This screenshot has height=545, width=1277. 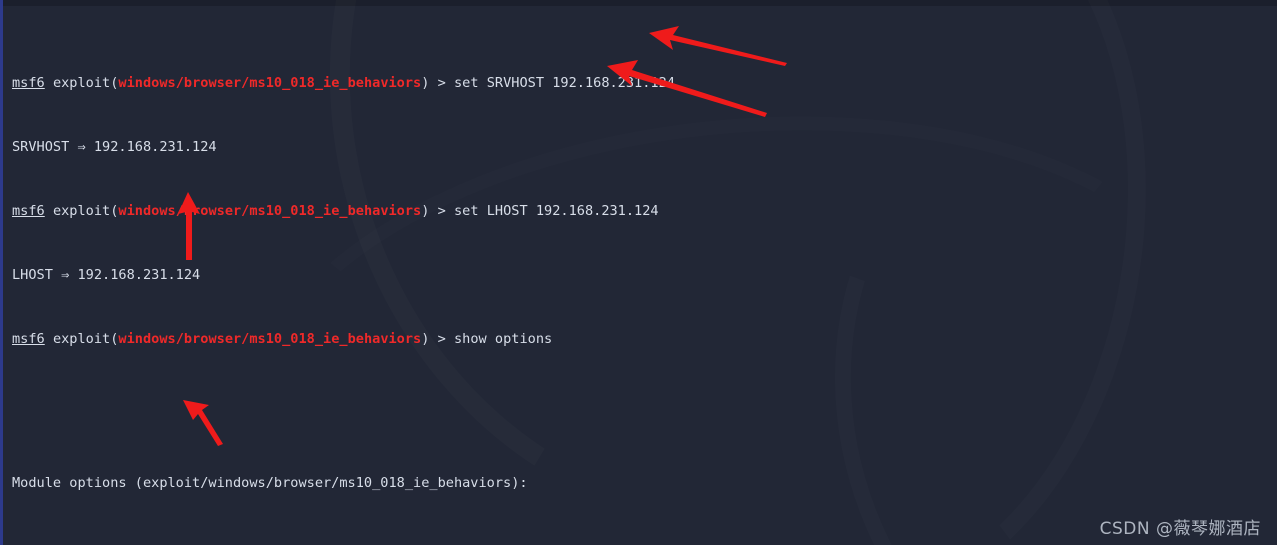 I want to click on output-line: SRVHOST ⇒ 192.168.231.124, so click(x=114, y=147).